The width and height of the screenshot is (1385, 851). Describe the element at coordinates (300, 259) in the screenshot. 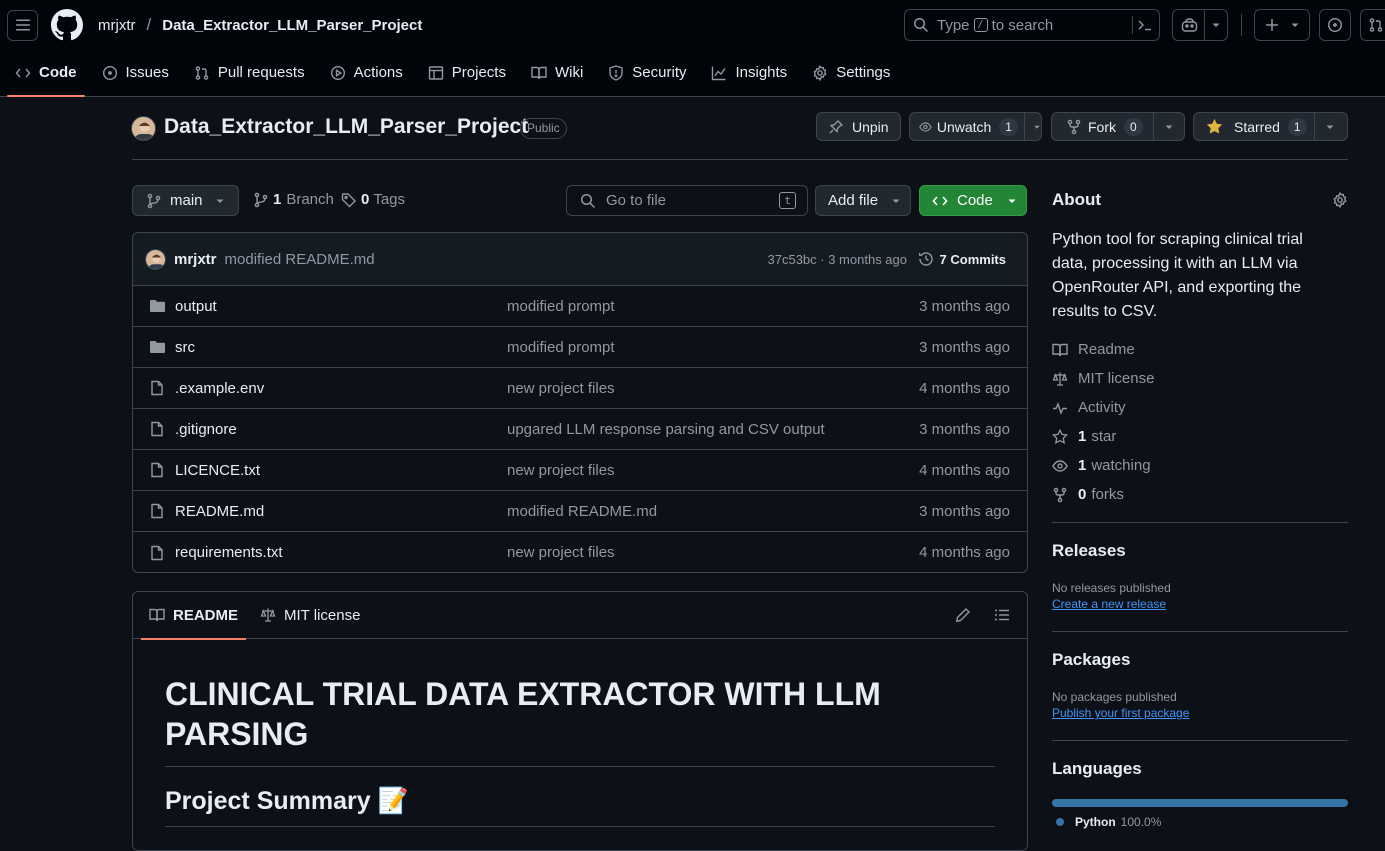

I see `commit-message: modified README.md` at that location.